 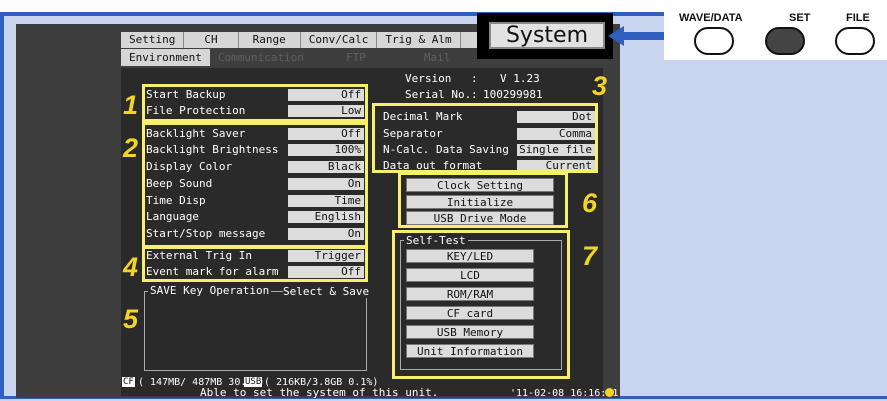 What do you see at coordinates (547, 35) in the screenshot?
I see `tab-system: System` at bounding box center [547, 35].